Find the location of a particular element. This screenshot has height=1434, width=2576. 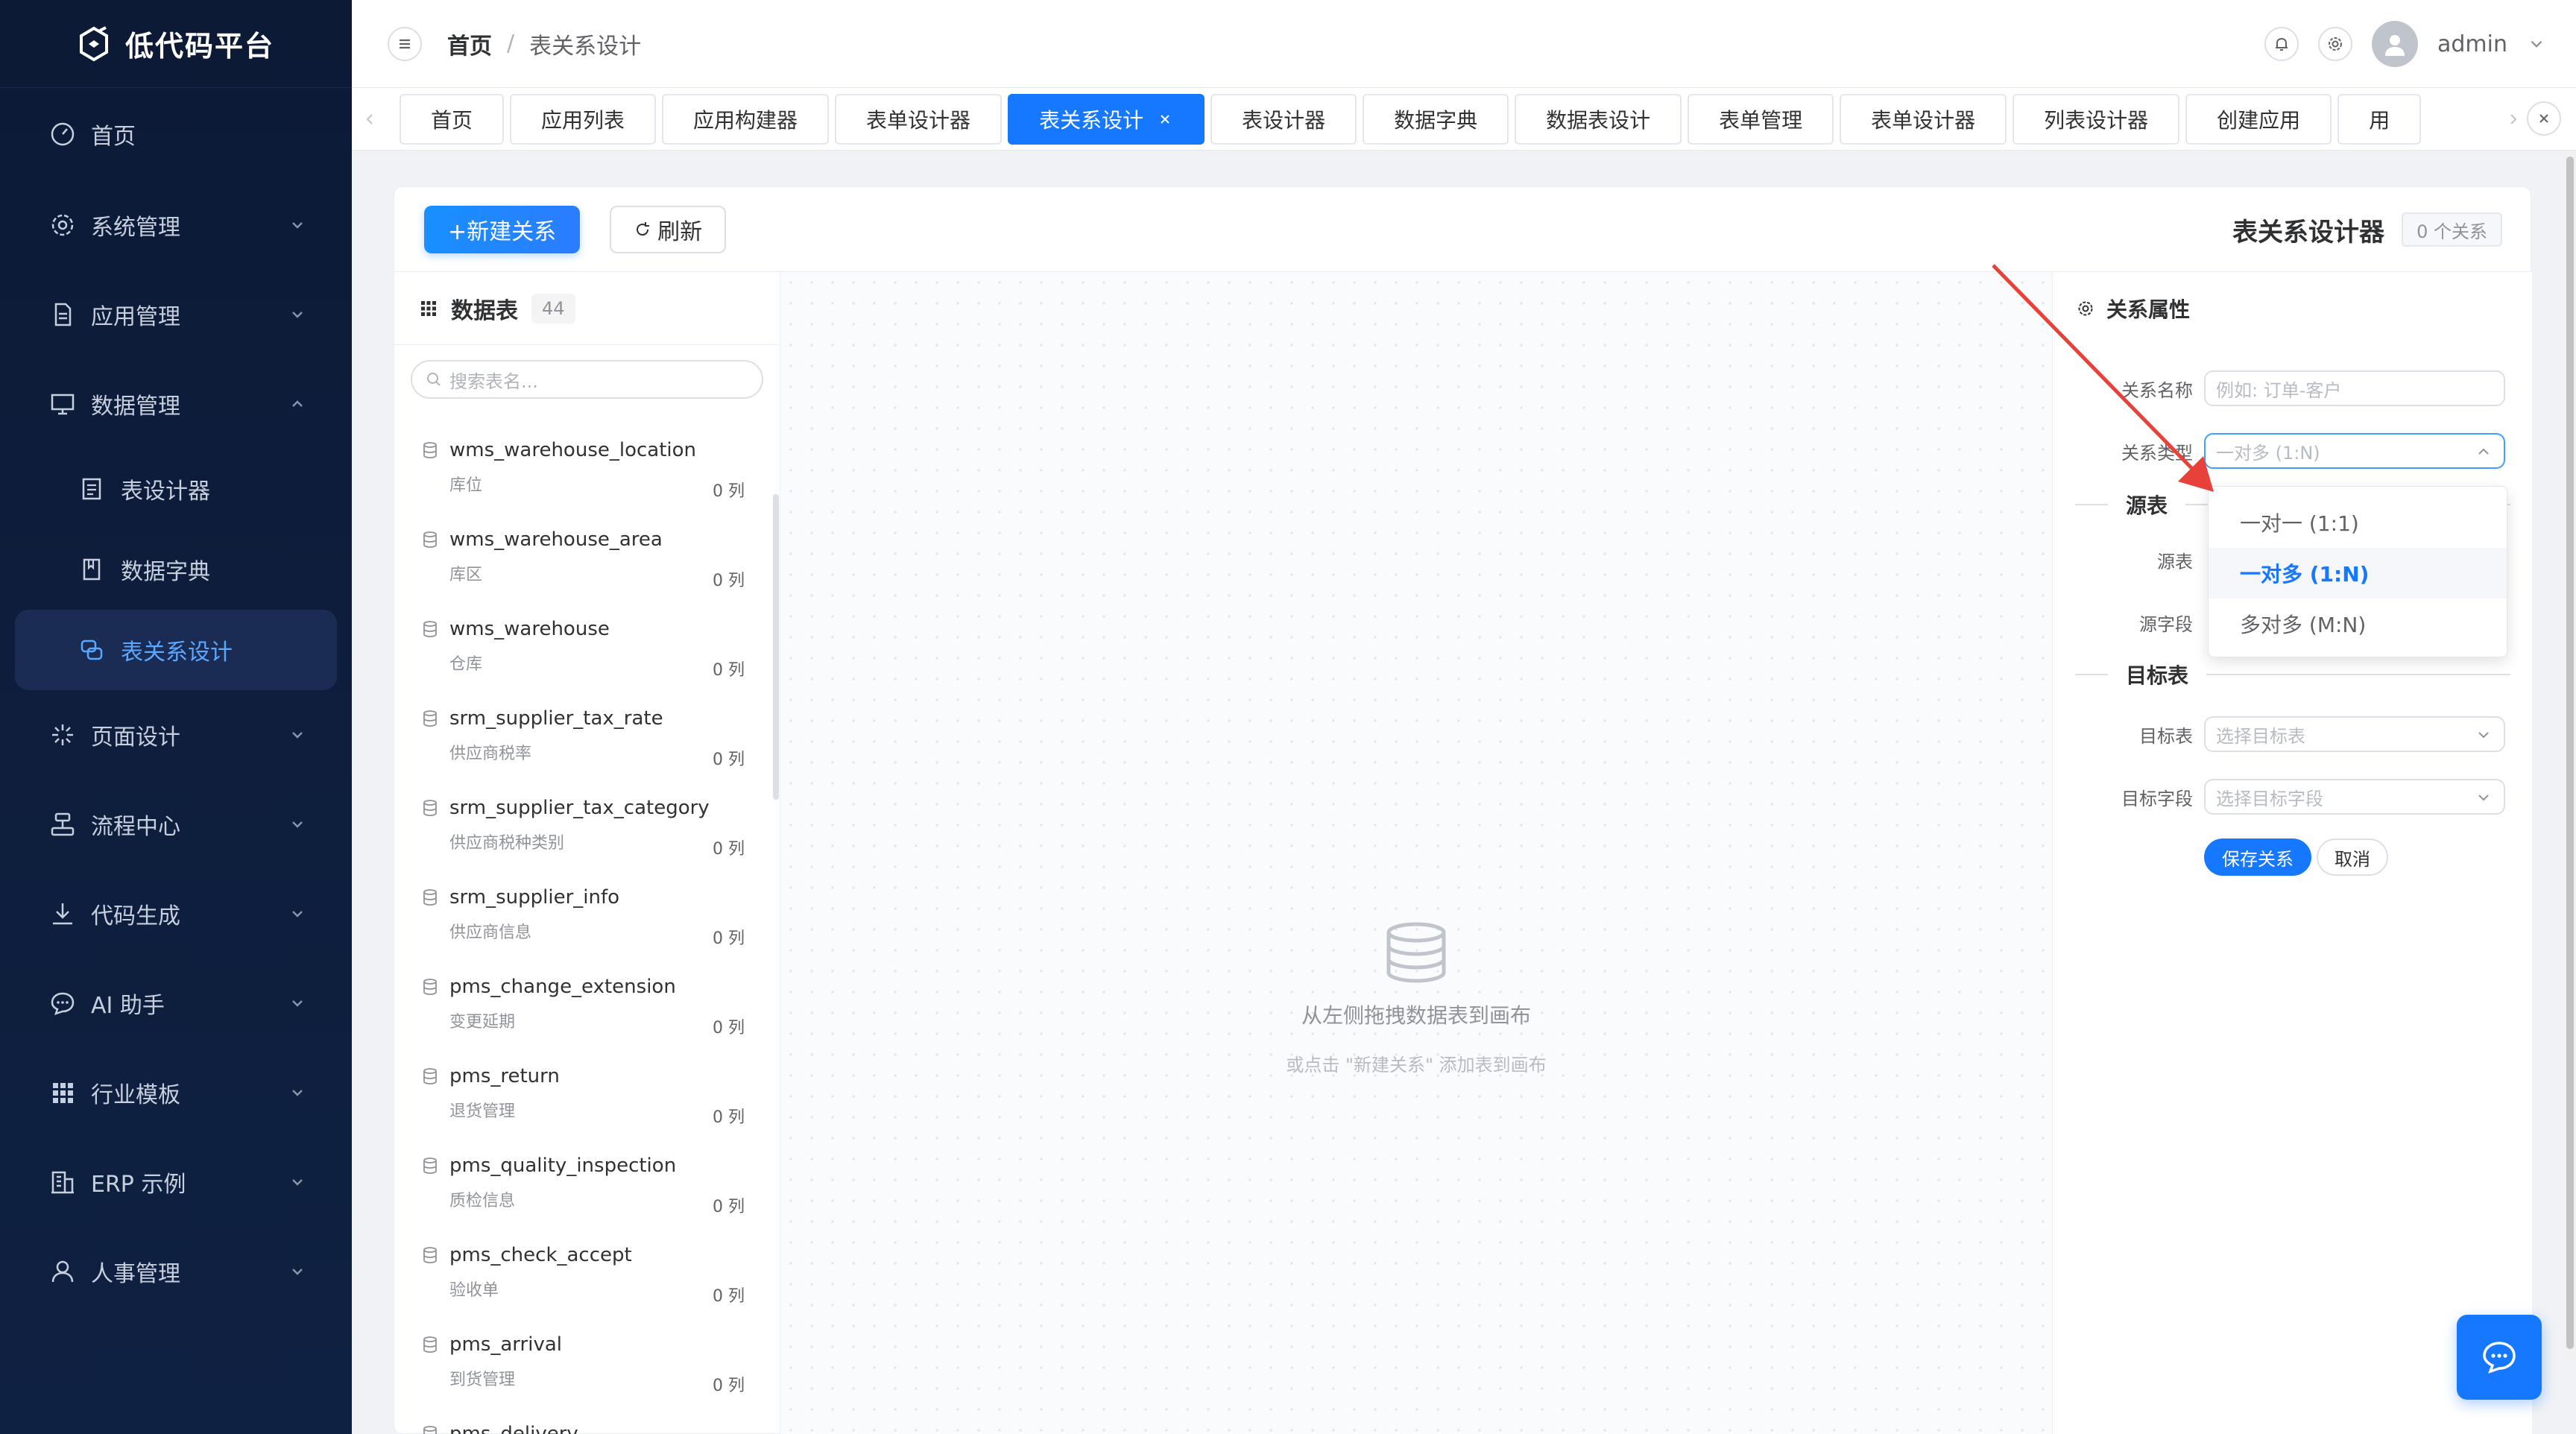

table-description: 验收单 is located at coordinates (474, 1291).